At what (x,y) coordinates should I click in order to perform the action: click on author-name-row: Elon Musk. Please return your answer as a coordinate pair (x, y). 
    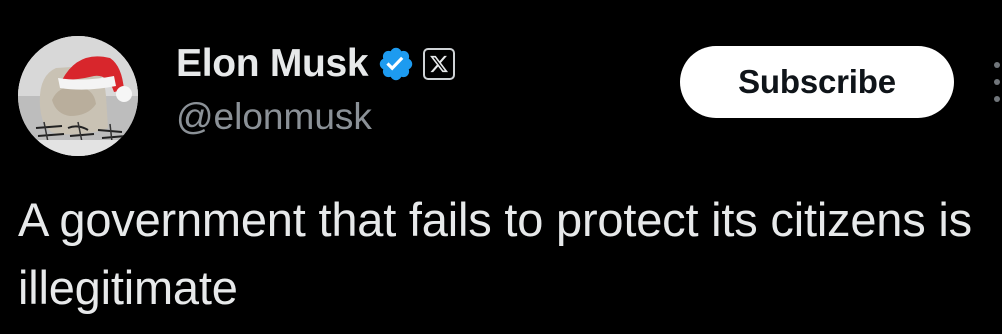
    Looking at the image, I should click on (316, 64).